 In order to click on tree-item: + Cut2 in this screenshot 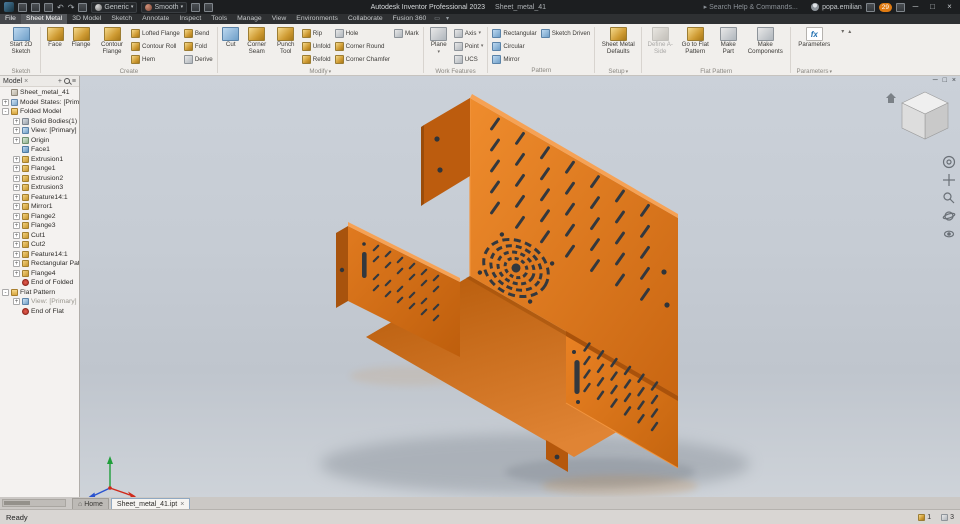, I will do `click(39, 245)`.